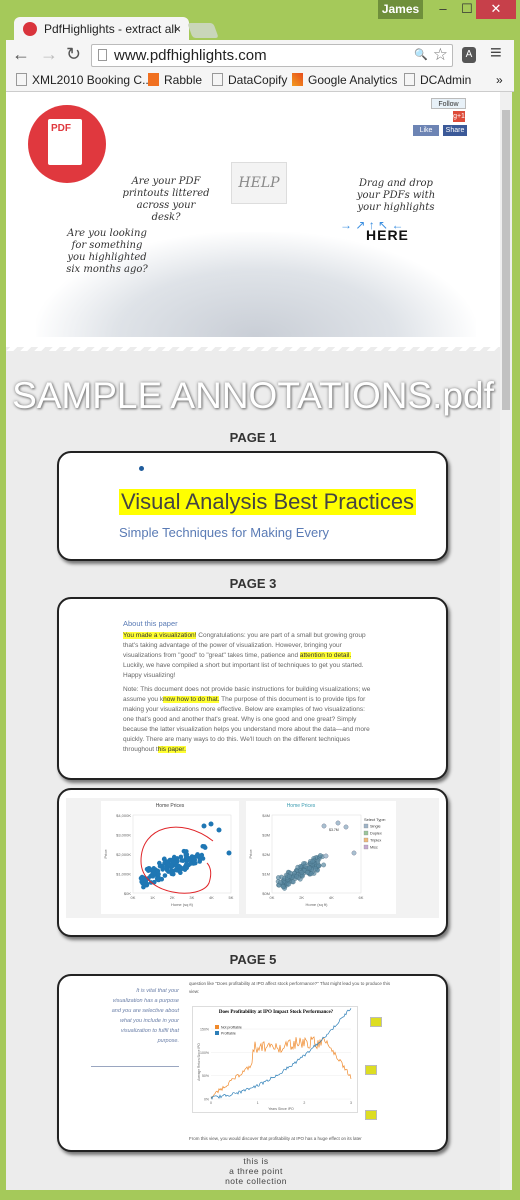  I want to click on legend-label: Misc, so click(374, 848).